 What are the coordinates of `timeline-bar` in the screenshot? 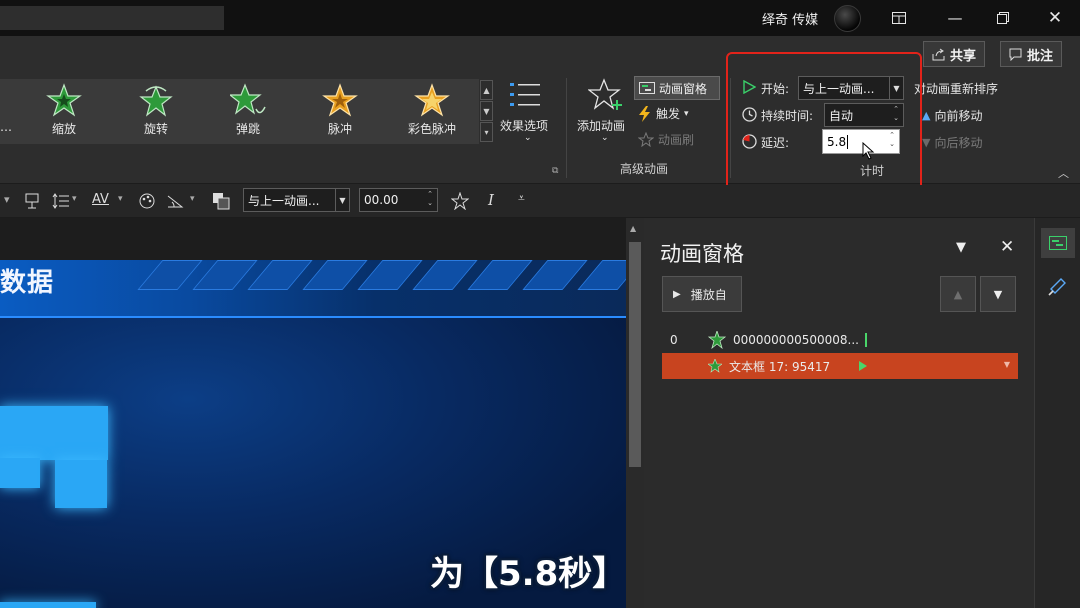 It's located at (865, 340).